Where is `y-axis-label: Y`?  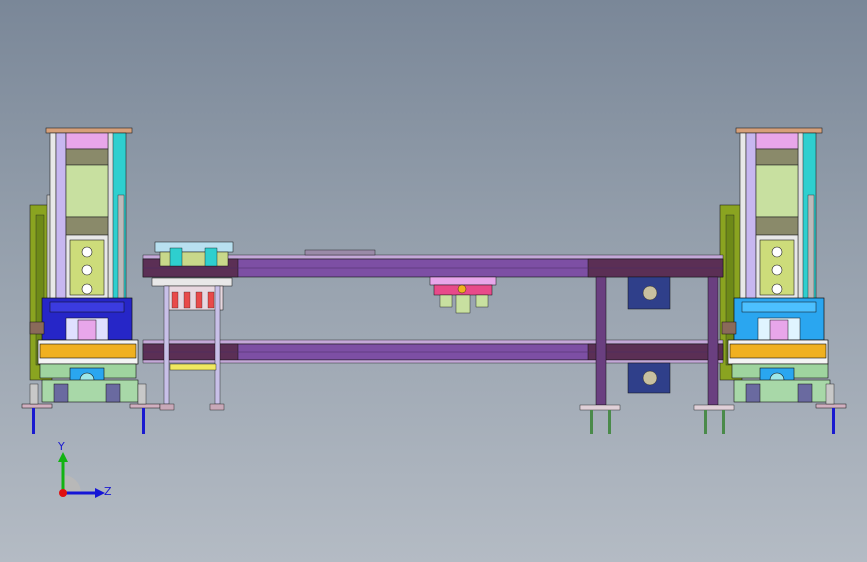
y-axis-label: Y is located at coordinates (61, 446).